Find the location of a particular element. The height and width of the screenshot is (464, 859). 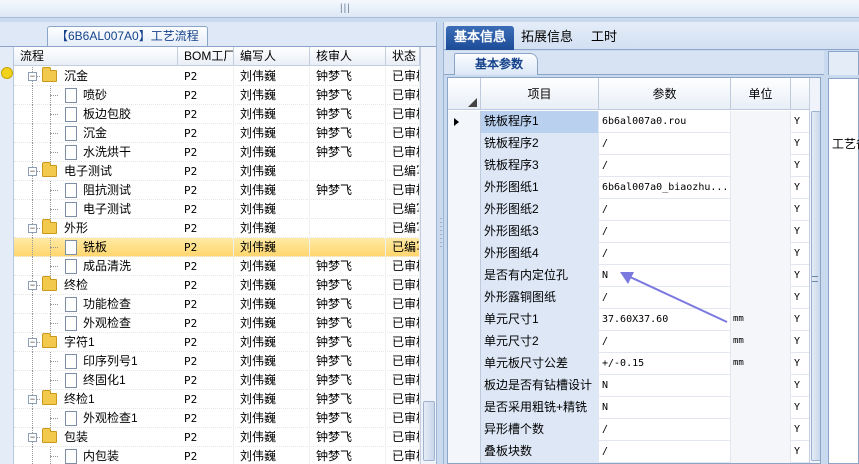

tree-group-row: − 字符1 P2刘伟巍钟梦飞已审核 is located at coordinates (217, 342).